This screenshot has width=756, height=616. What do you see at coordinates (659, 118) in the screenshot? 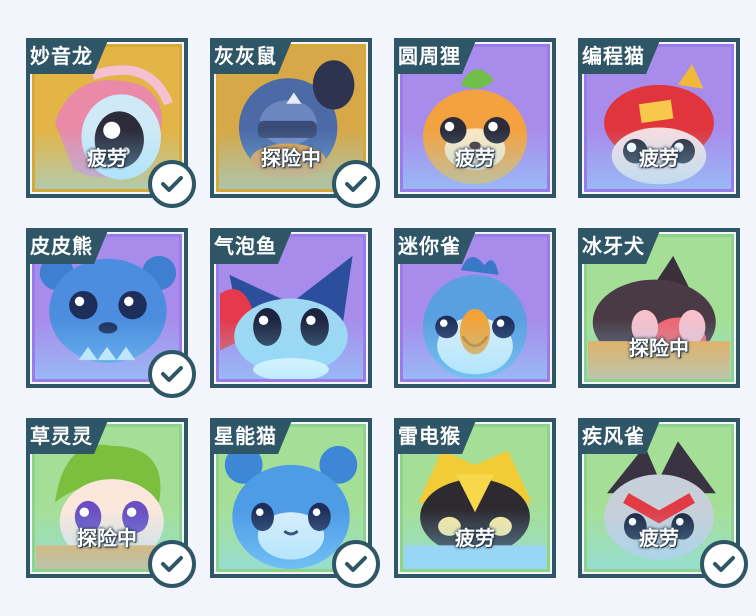
I see `monster-card-4: 疲劳 编程猫` at bounding box center [659, 118].